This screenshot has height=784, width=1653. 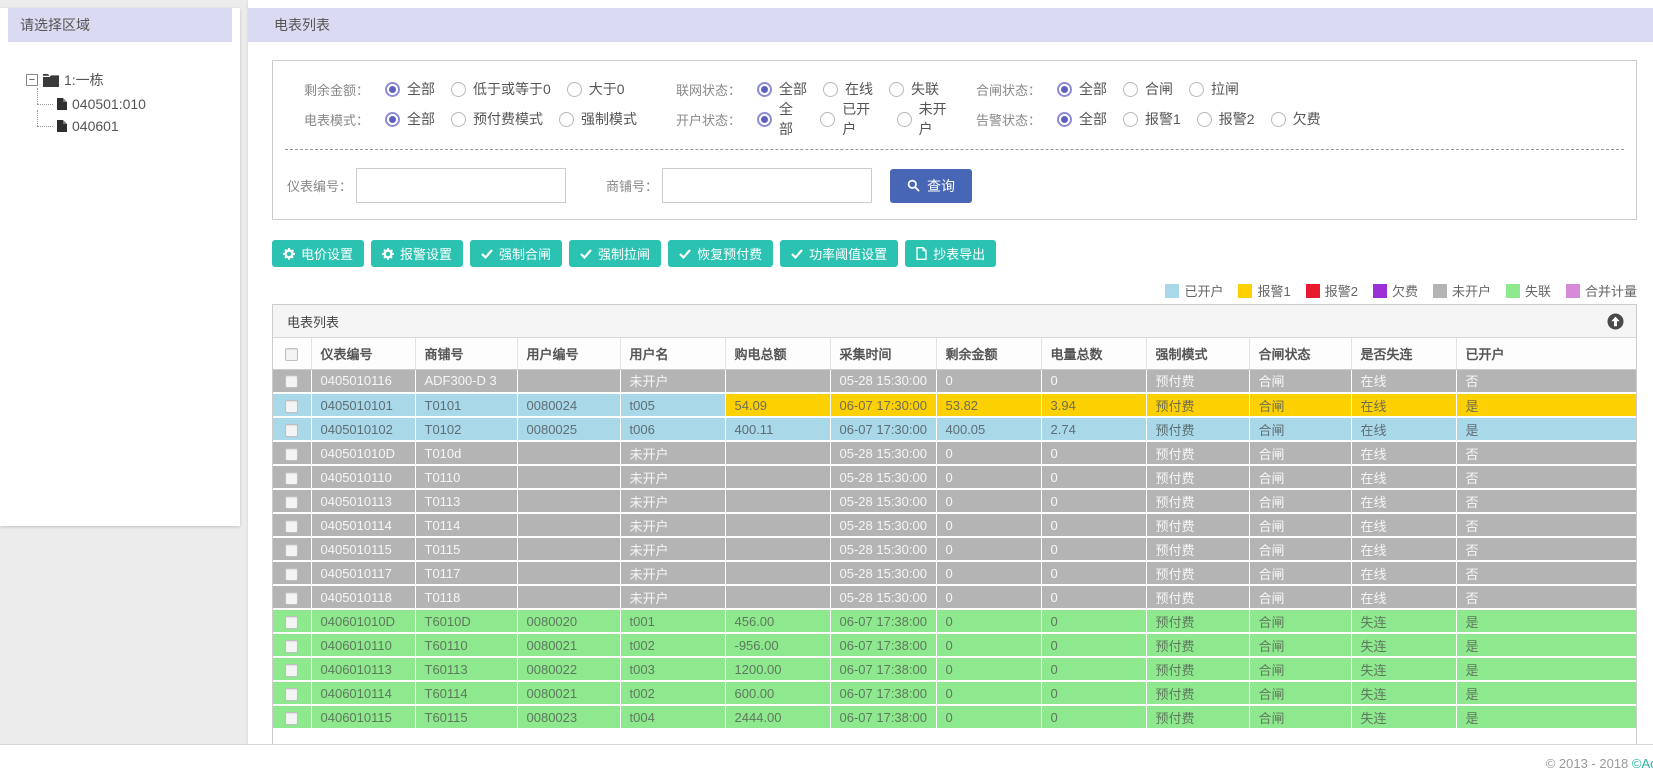 I want to click on table-cell: 0405010118, so click(x=363, y=597).